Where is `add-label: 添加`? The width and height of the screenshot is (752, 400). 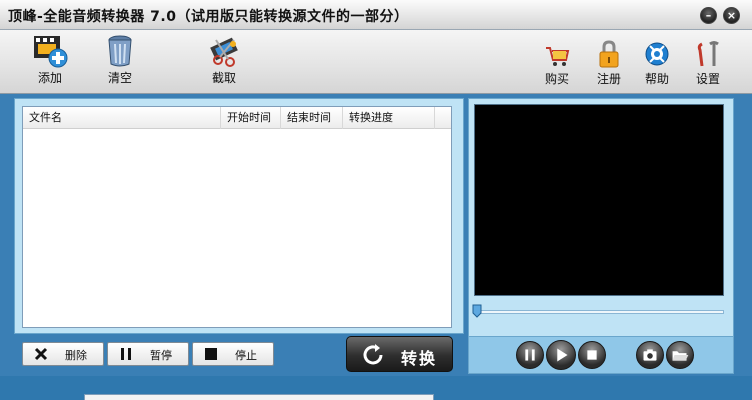 add-label: 添加 is located at coordinates (49, 78).